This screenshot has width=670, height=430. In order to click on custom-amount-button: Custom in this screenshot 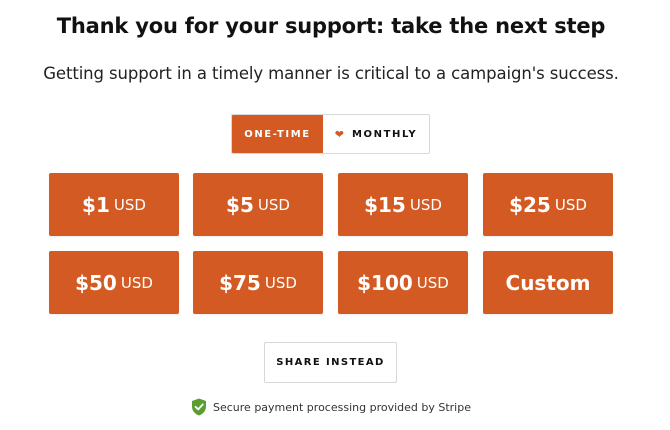, I will do `click(548, 282)`.